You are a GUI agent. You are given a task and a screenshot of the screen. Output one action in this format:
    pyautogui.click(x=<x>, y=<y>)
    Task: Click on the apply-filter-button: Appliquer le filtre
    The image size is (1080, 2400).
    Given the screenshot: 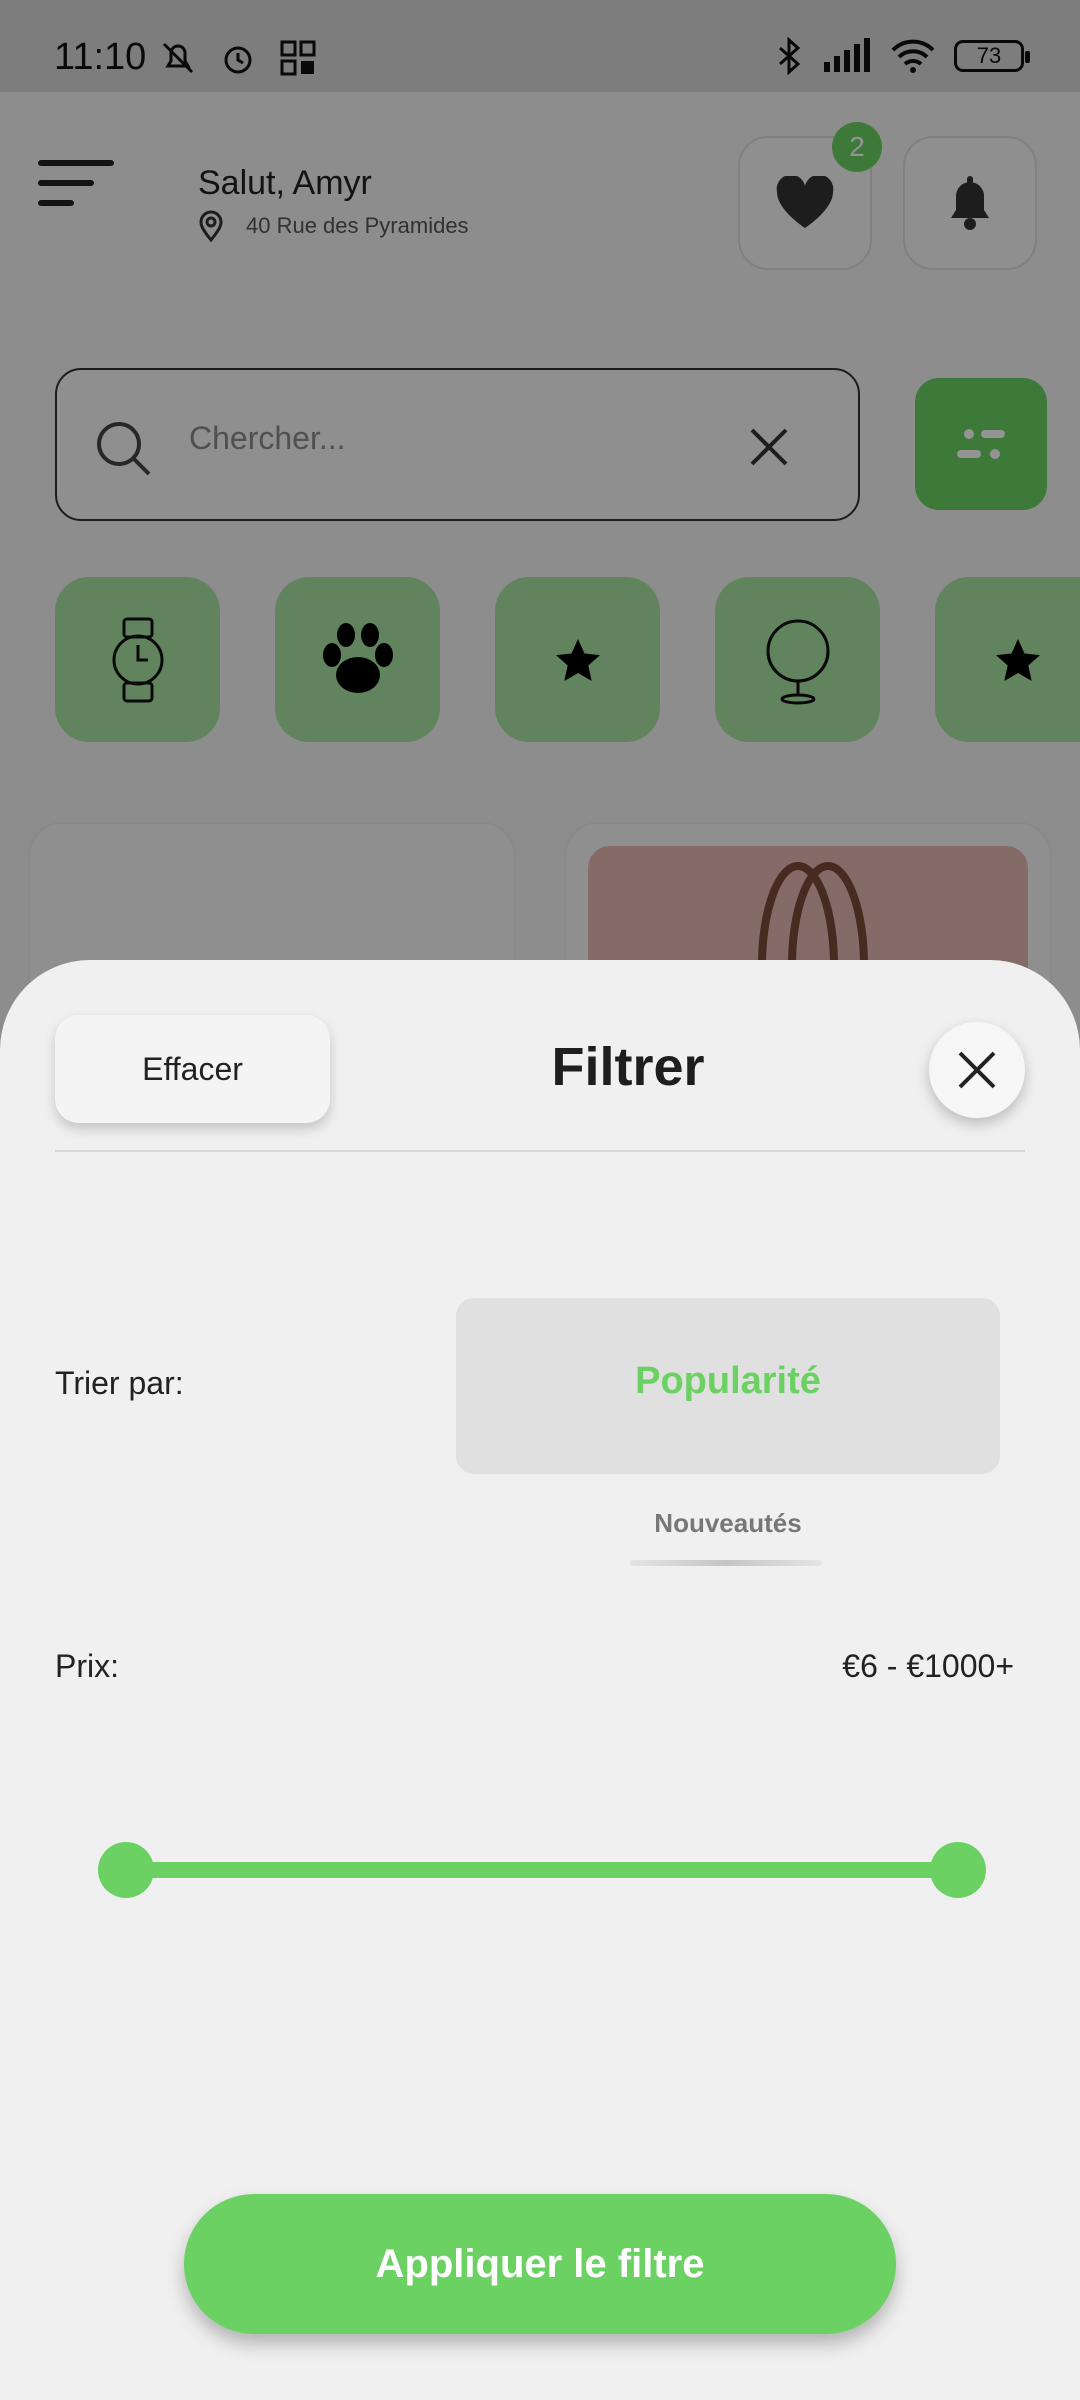 What is the action you would take?
    pyautogui.click(x=540, y=2264)
    